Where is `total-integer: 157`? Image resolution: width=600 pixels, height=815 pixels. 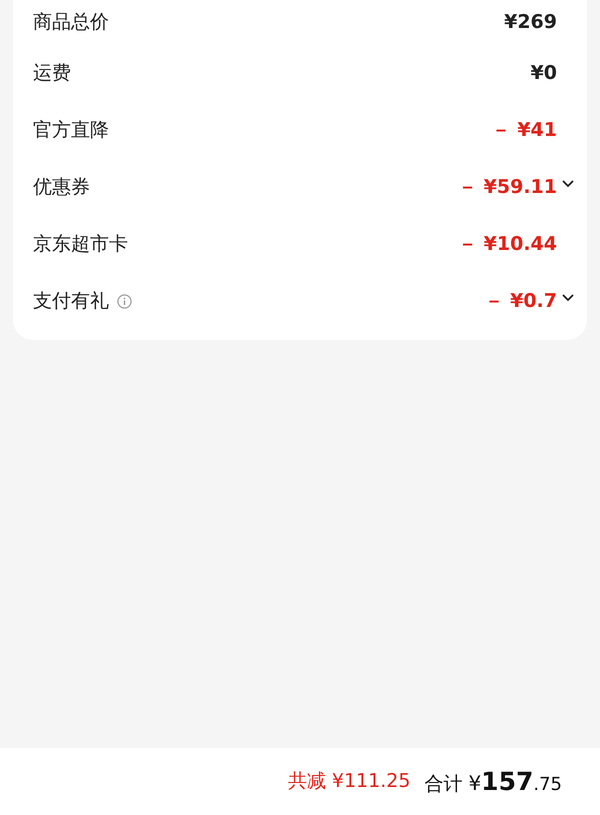
total-integer: 157 is located at coordinates (507, 782).